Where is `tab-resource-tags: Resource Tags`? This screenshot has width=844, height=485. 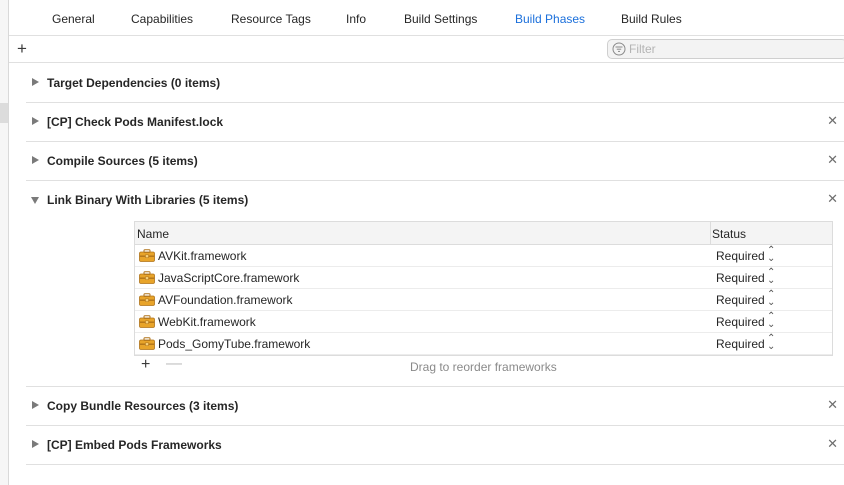
tab-resource-tags: Resource Tags is located at coordinates (271, 19).